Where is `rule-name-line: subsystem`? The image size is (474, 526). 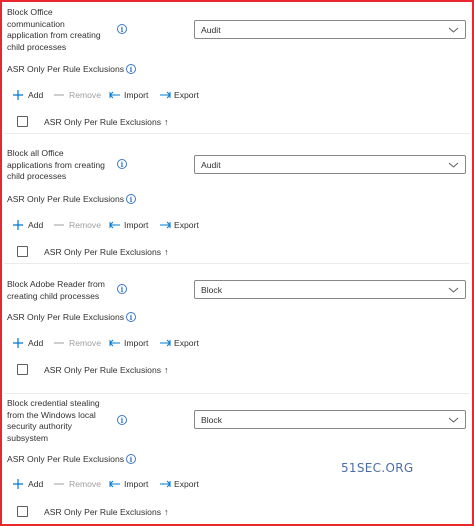
rule-name-line: subsystem is located at coordinates (28, 437).